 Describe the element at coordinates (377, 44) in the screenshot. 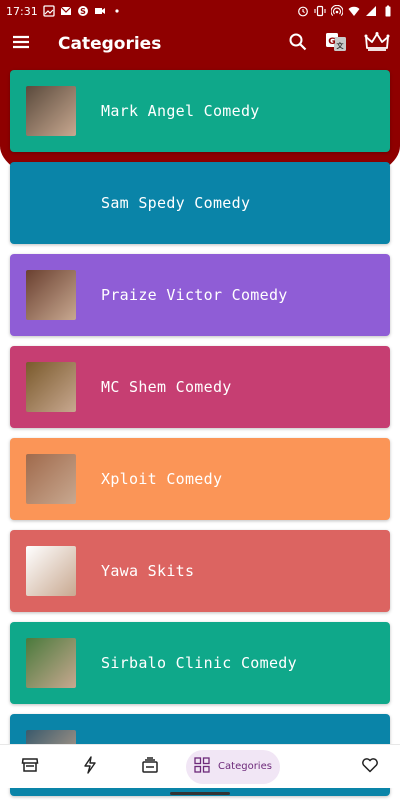

I see `crown-icon` at that location.